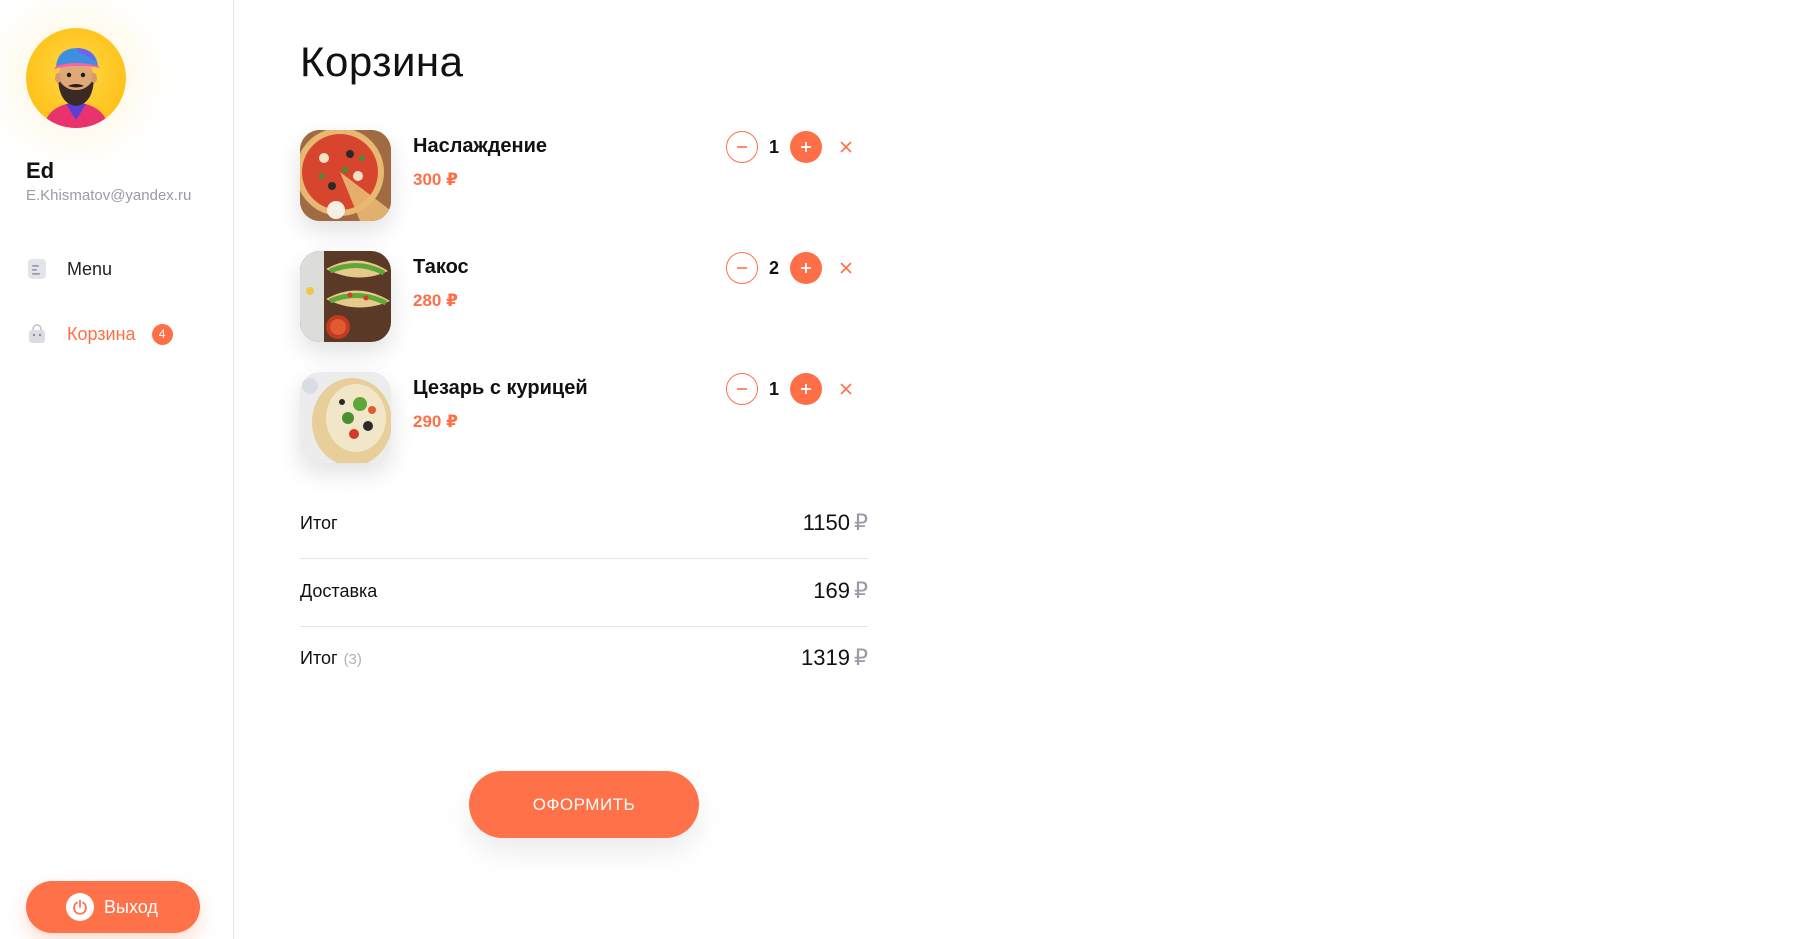 This screenshot has height=939, width=1815. I want to click on checkout-button: ОФОРМИТЬ, so click(584, 804).